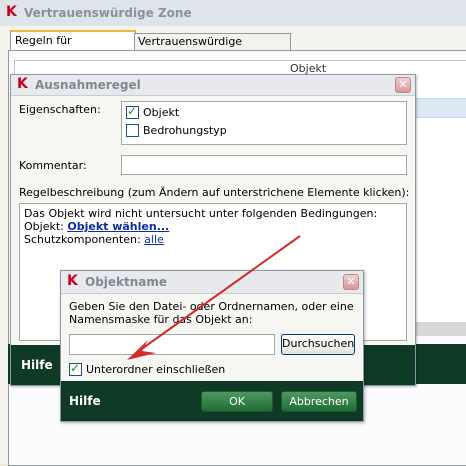 The width and height of the screenshot is (466, 466). I want to click on annotation-arrow, so click(214, 297).